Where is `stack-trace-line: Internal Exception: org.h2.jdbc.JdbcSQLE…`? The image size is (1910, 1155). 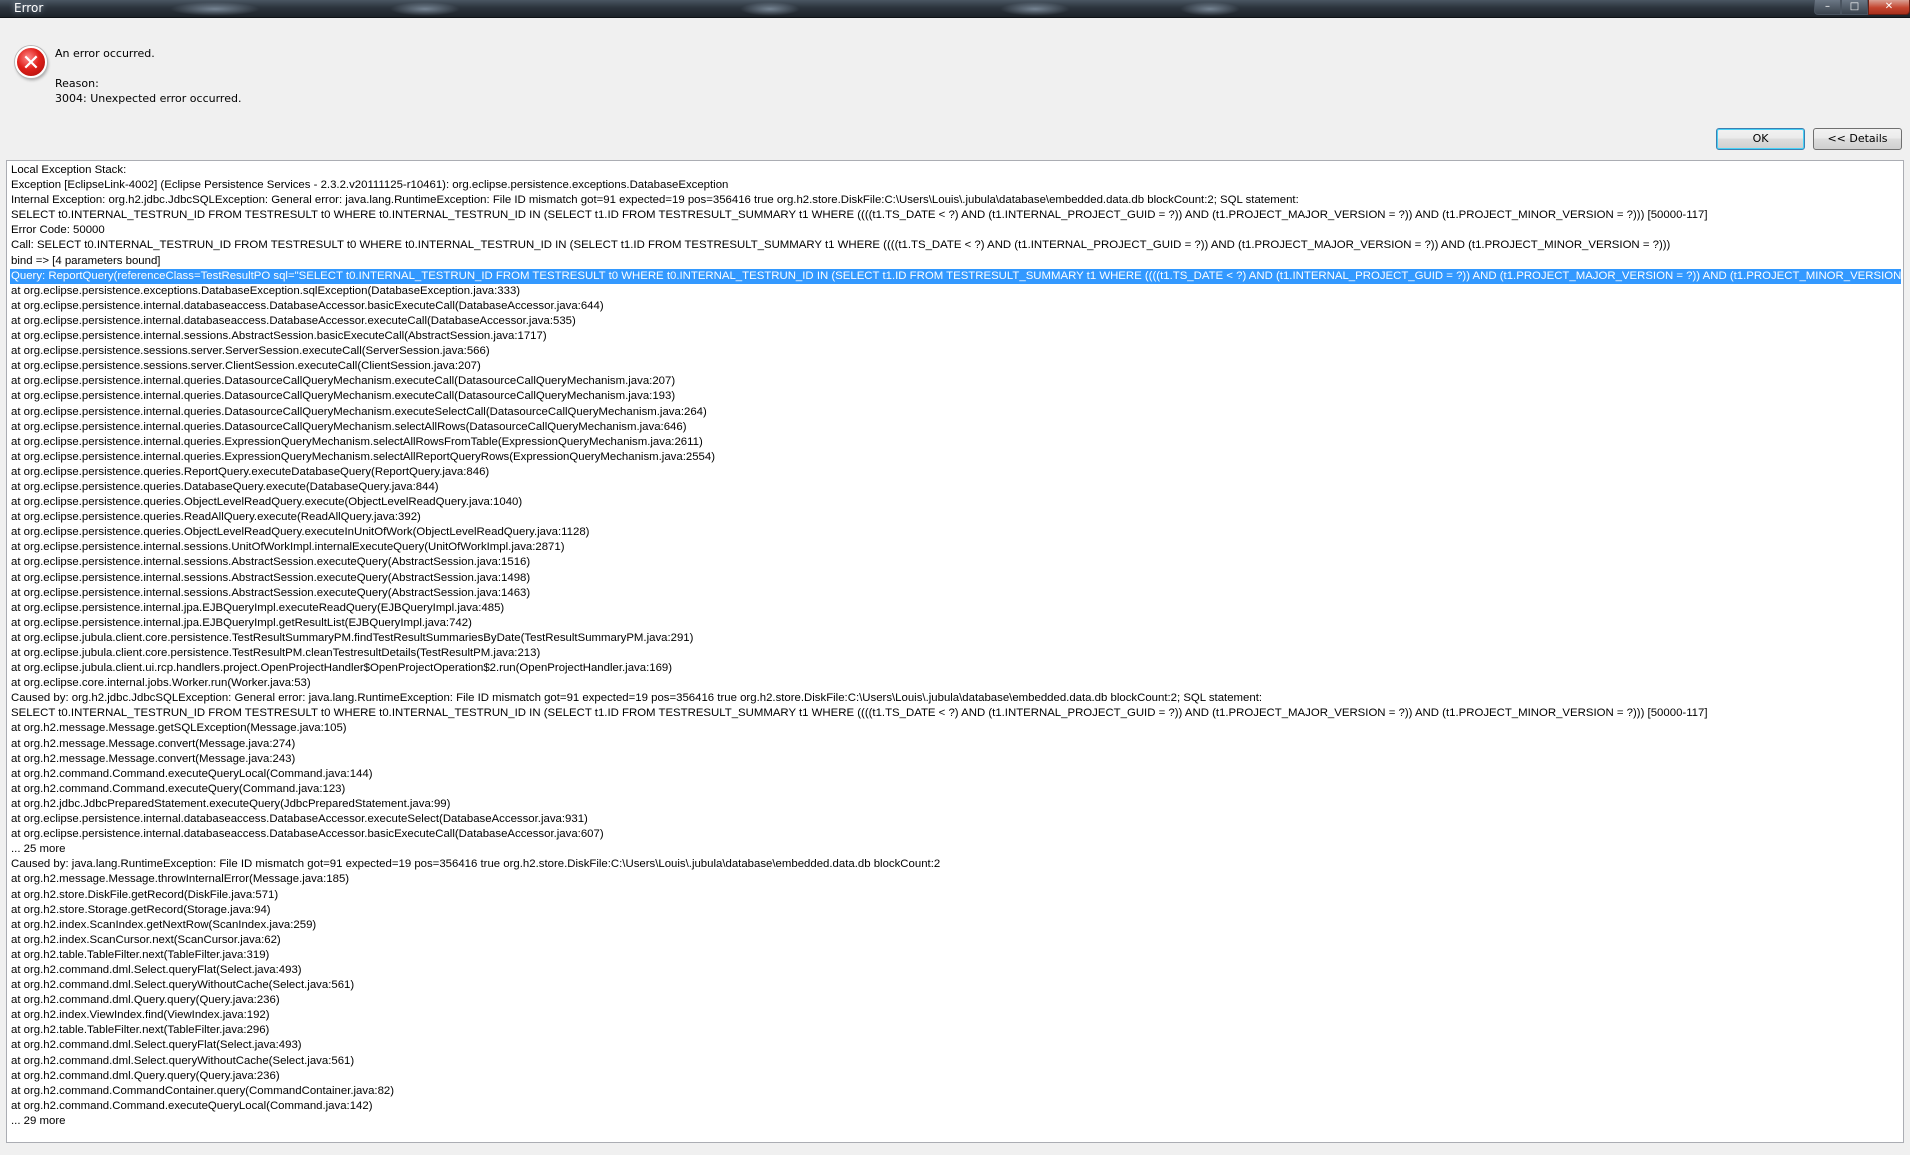
stack-trace-line: Internal Exception: org.h2.jdbc.JdbcSQLE… is located at coordinates (655, 200).